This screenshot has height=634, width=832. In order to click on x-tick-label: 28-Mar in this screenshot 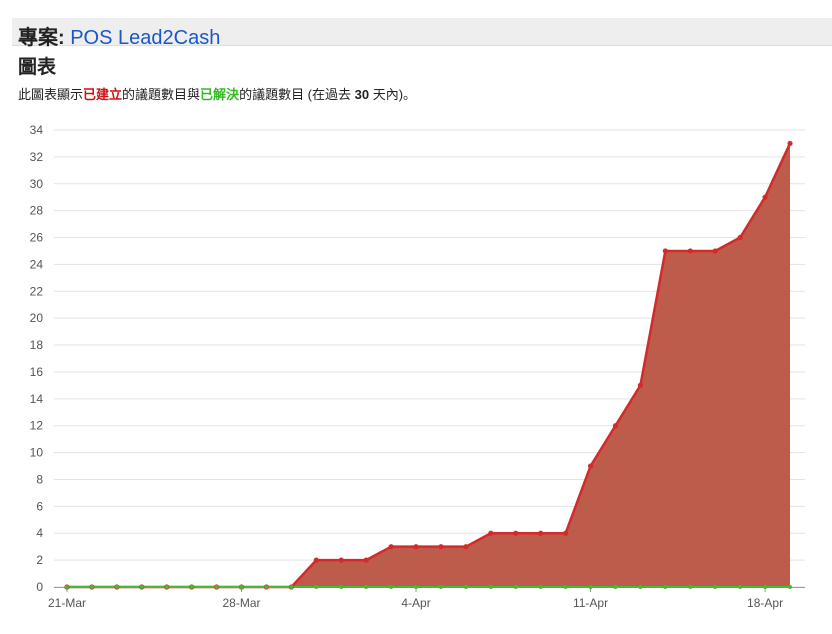, I will do `click(242, 603)`.